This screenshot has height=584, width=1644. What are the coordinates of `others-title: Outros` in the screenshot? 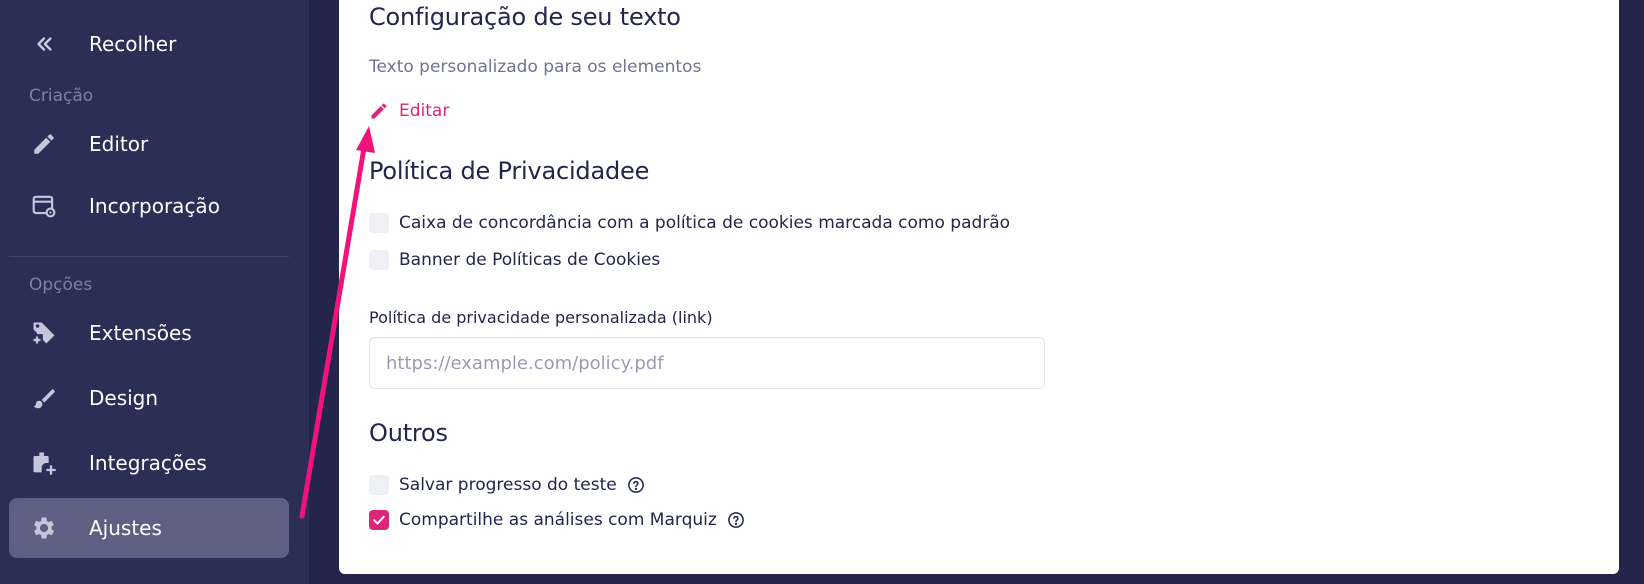 It's located at (408, 433).